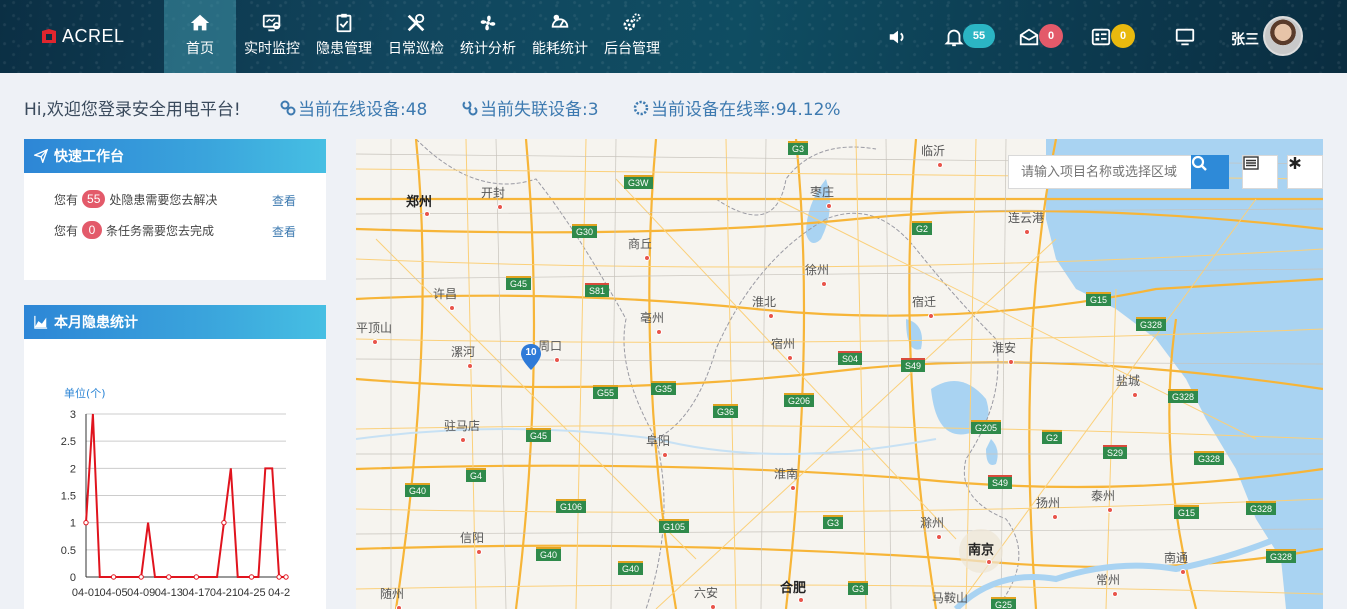 The image size is (1347, 609). Describe the element at coordinates (41, 156) in the screenshot. I see `paper-plane-icon` at that location.